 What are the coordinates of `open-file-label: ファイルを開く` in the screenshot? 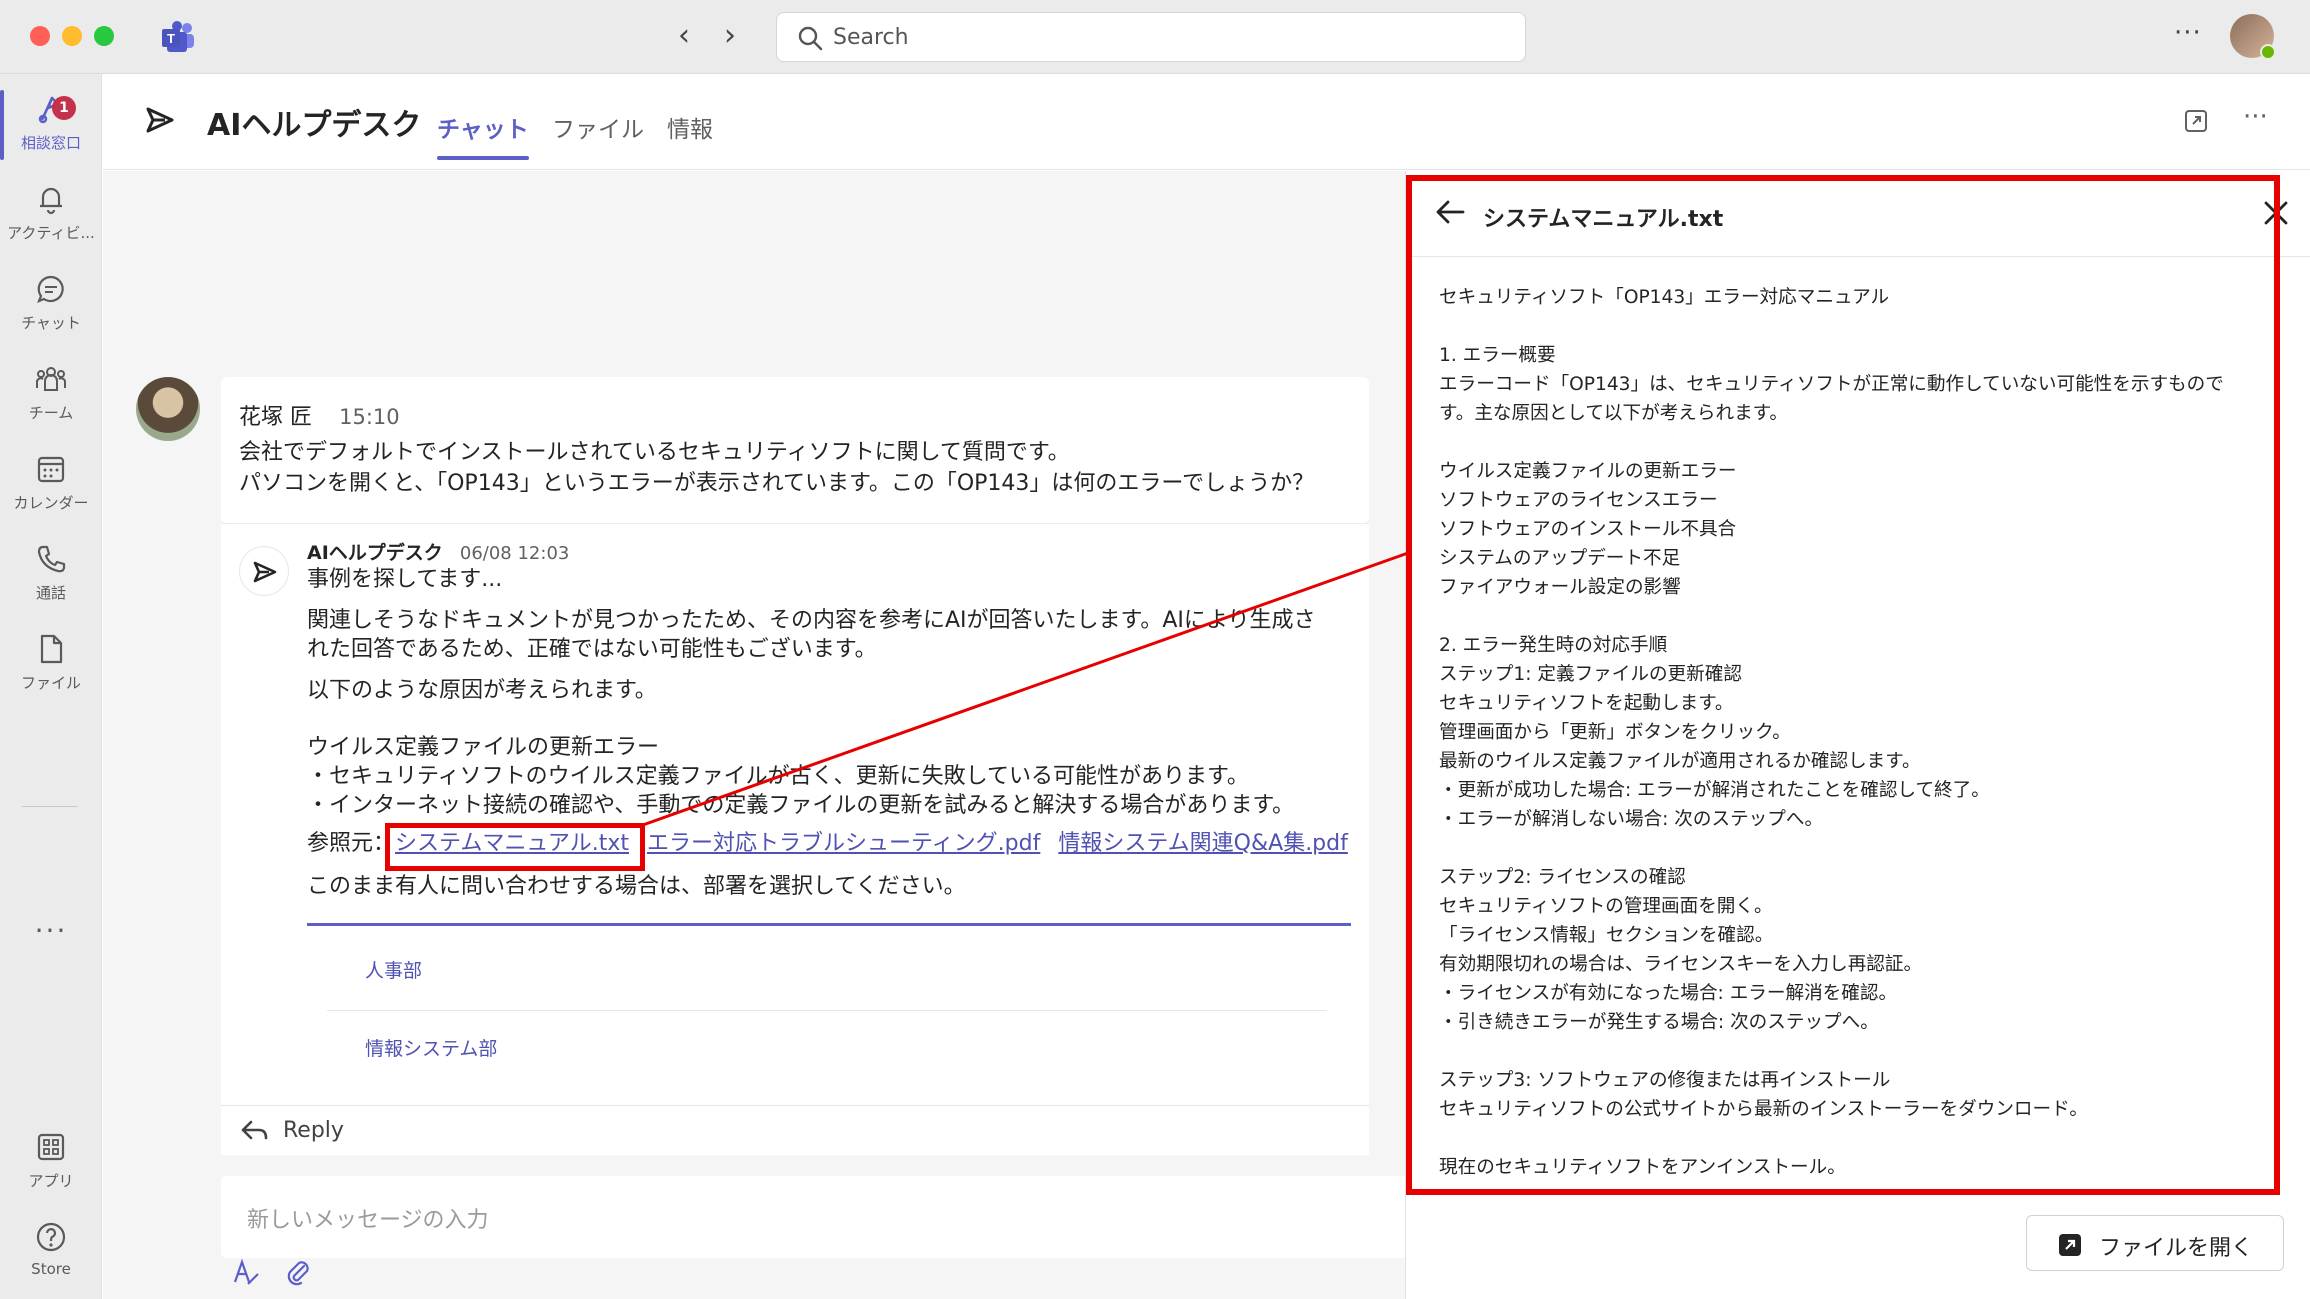 It's located at (2176, 1248).